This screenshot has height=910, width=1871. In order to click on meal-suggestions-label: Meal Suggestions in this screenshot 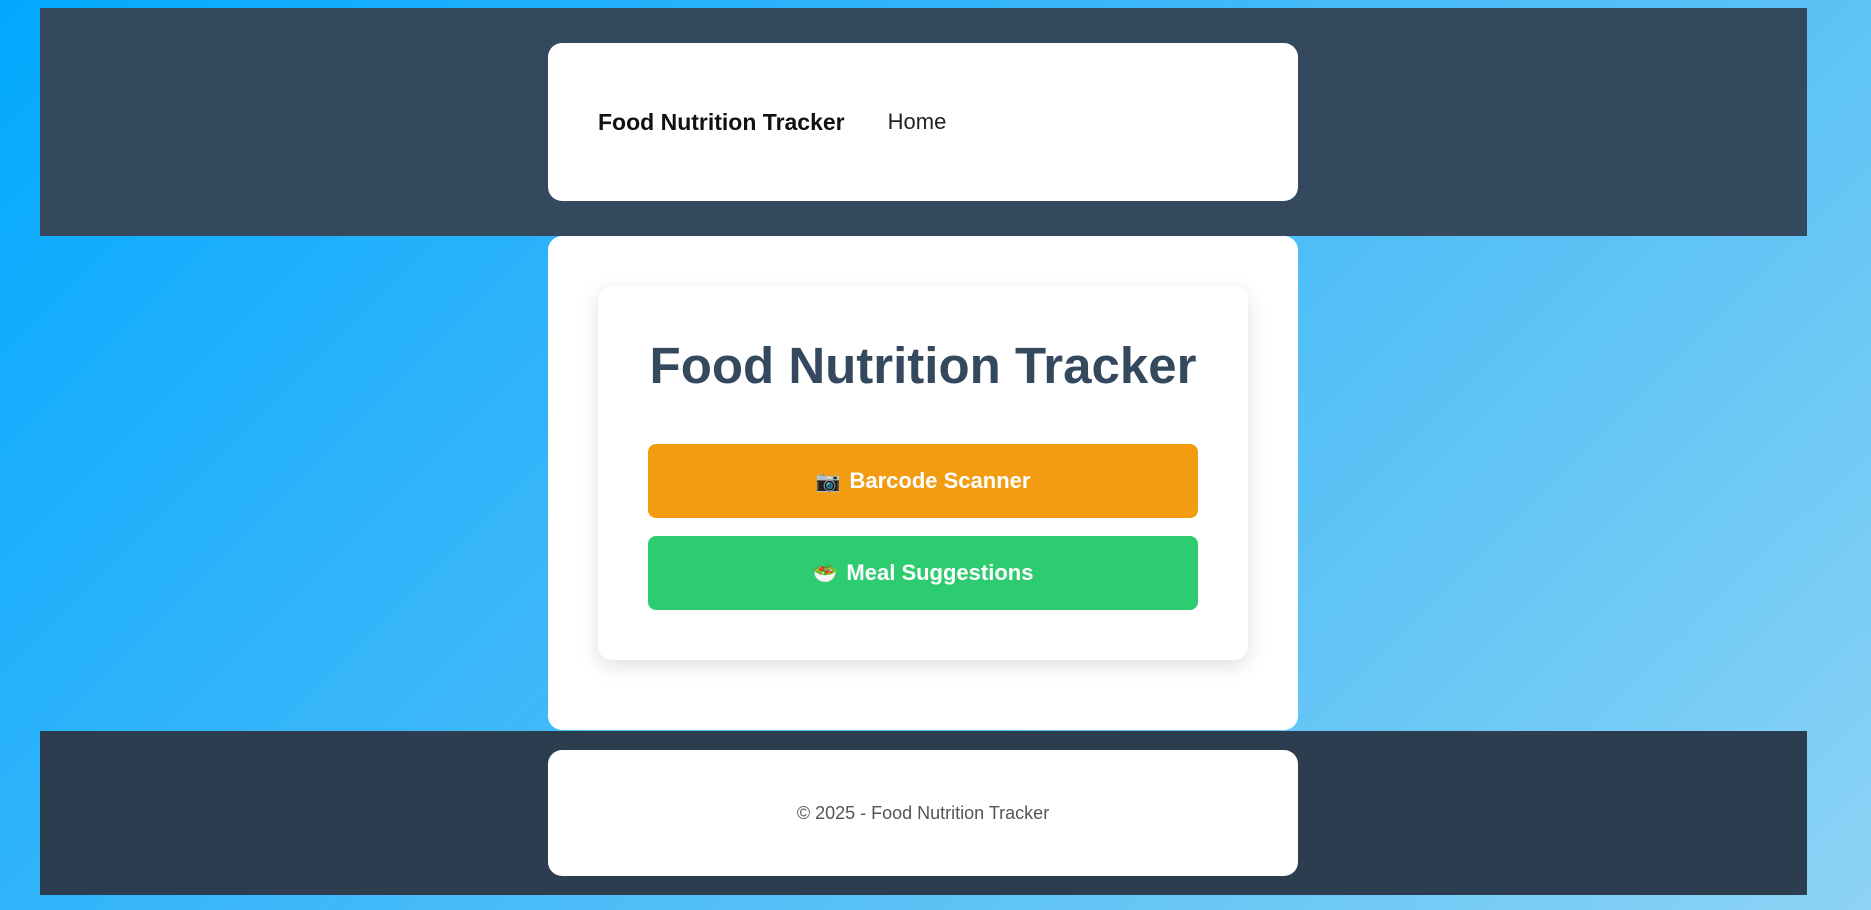, I will do `click(940, 572)`.